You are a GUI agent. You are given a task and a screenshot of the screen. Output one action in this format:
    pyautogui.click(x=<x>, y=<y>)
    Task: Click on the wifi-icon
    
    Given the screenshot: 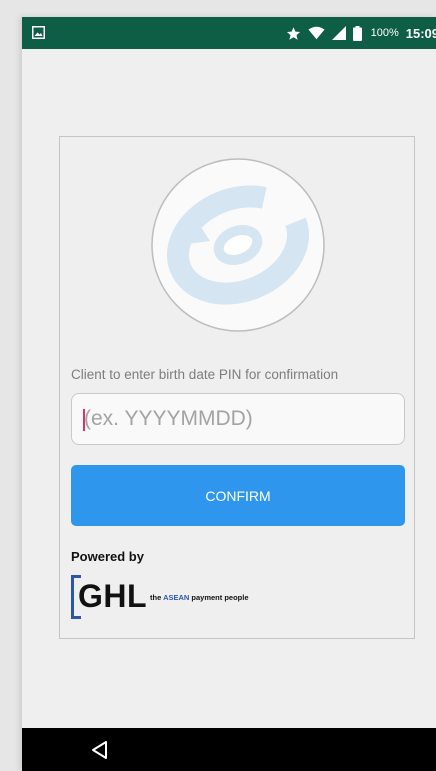 What is the action you would take?
    pyautogui.click(x=316, y=33)
    